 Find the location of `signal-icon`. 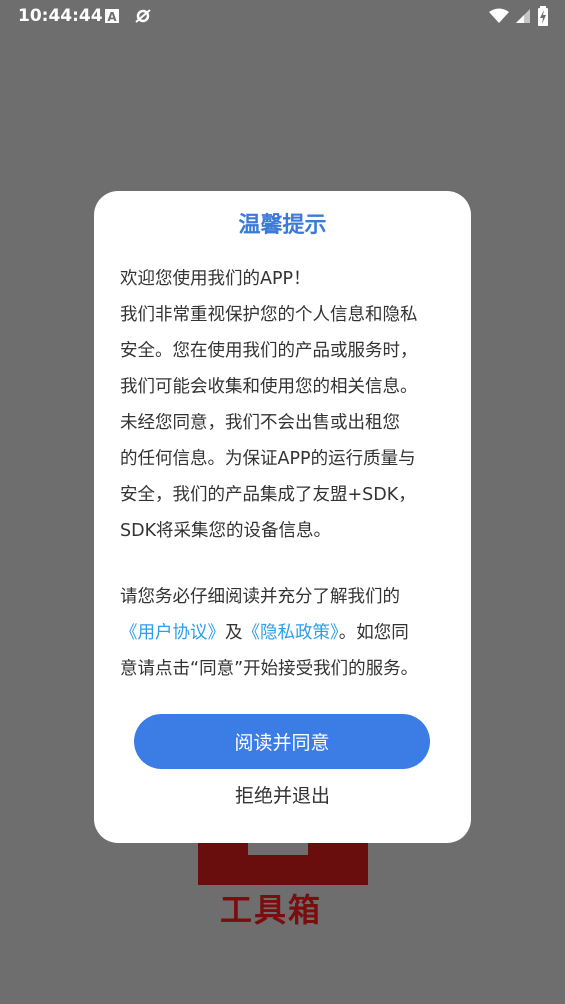

signal-icon is located at coordinates (523, 16).